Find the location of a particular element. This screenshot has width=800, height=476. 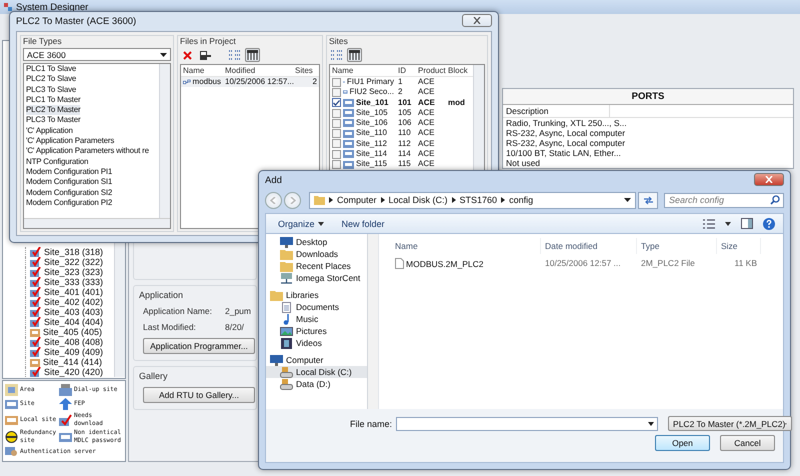

file-type-dropdown: ACE 3600 is located at coordinates (97, 54).